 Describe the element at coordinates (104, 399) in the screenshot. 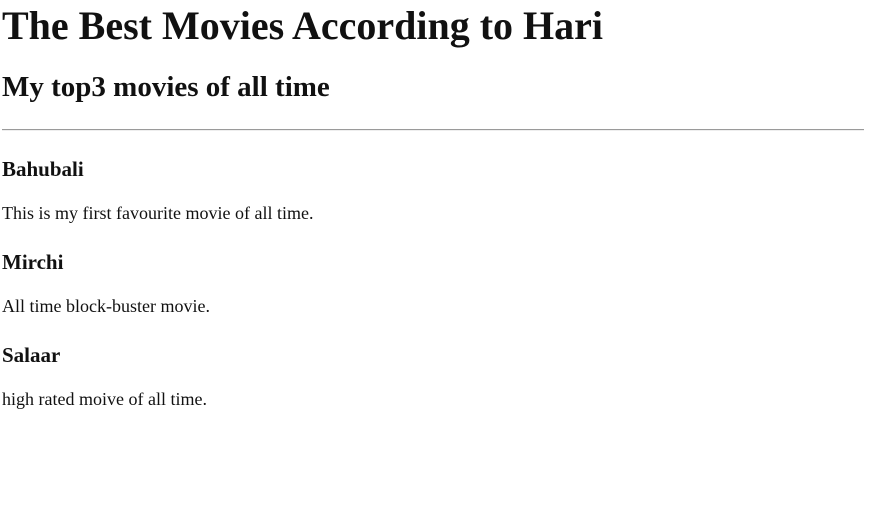

I see `movie-description: high rated moive of all time.` at that location.